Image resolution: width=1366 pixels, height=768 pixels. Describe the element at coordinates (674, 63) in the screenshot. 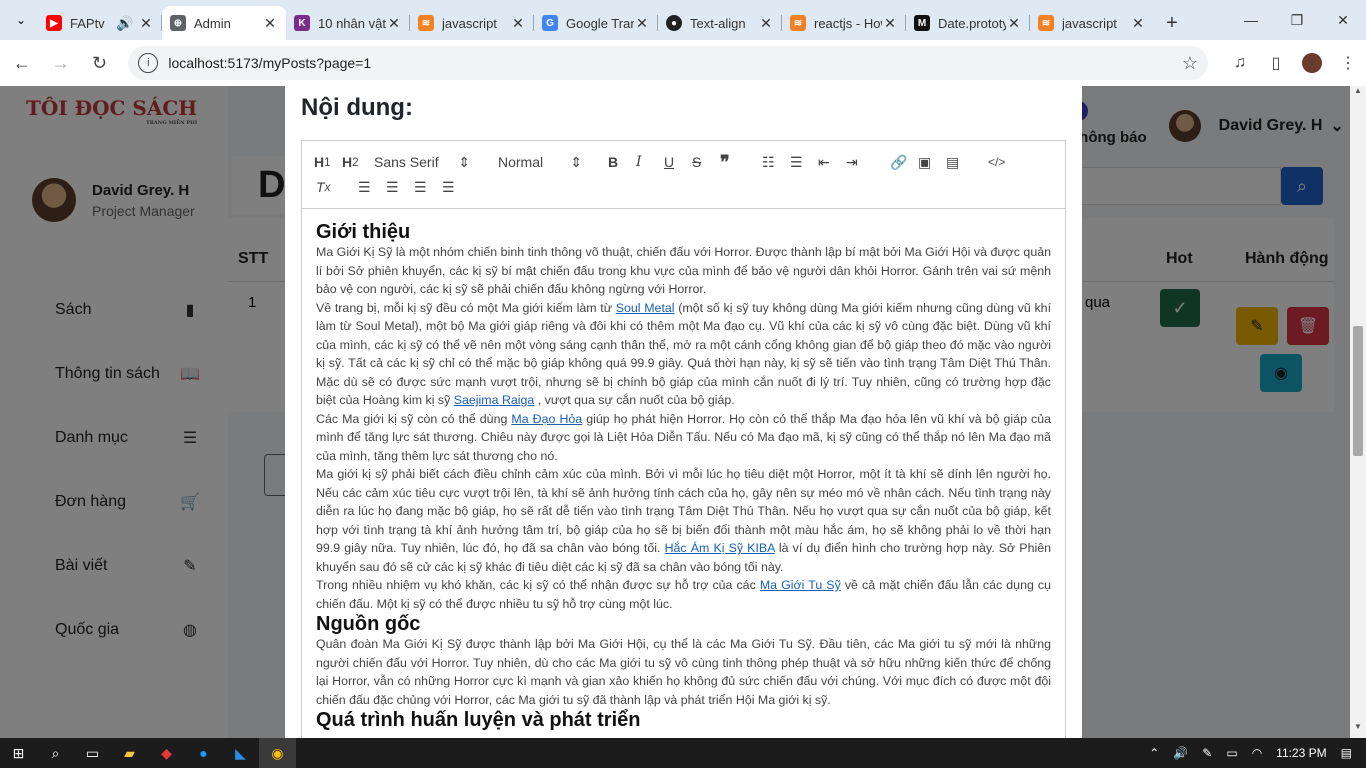

I see `url-text: localhost:5173/myPosts?page=1` at that location.